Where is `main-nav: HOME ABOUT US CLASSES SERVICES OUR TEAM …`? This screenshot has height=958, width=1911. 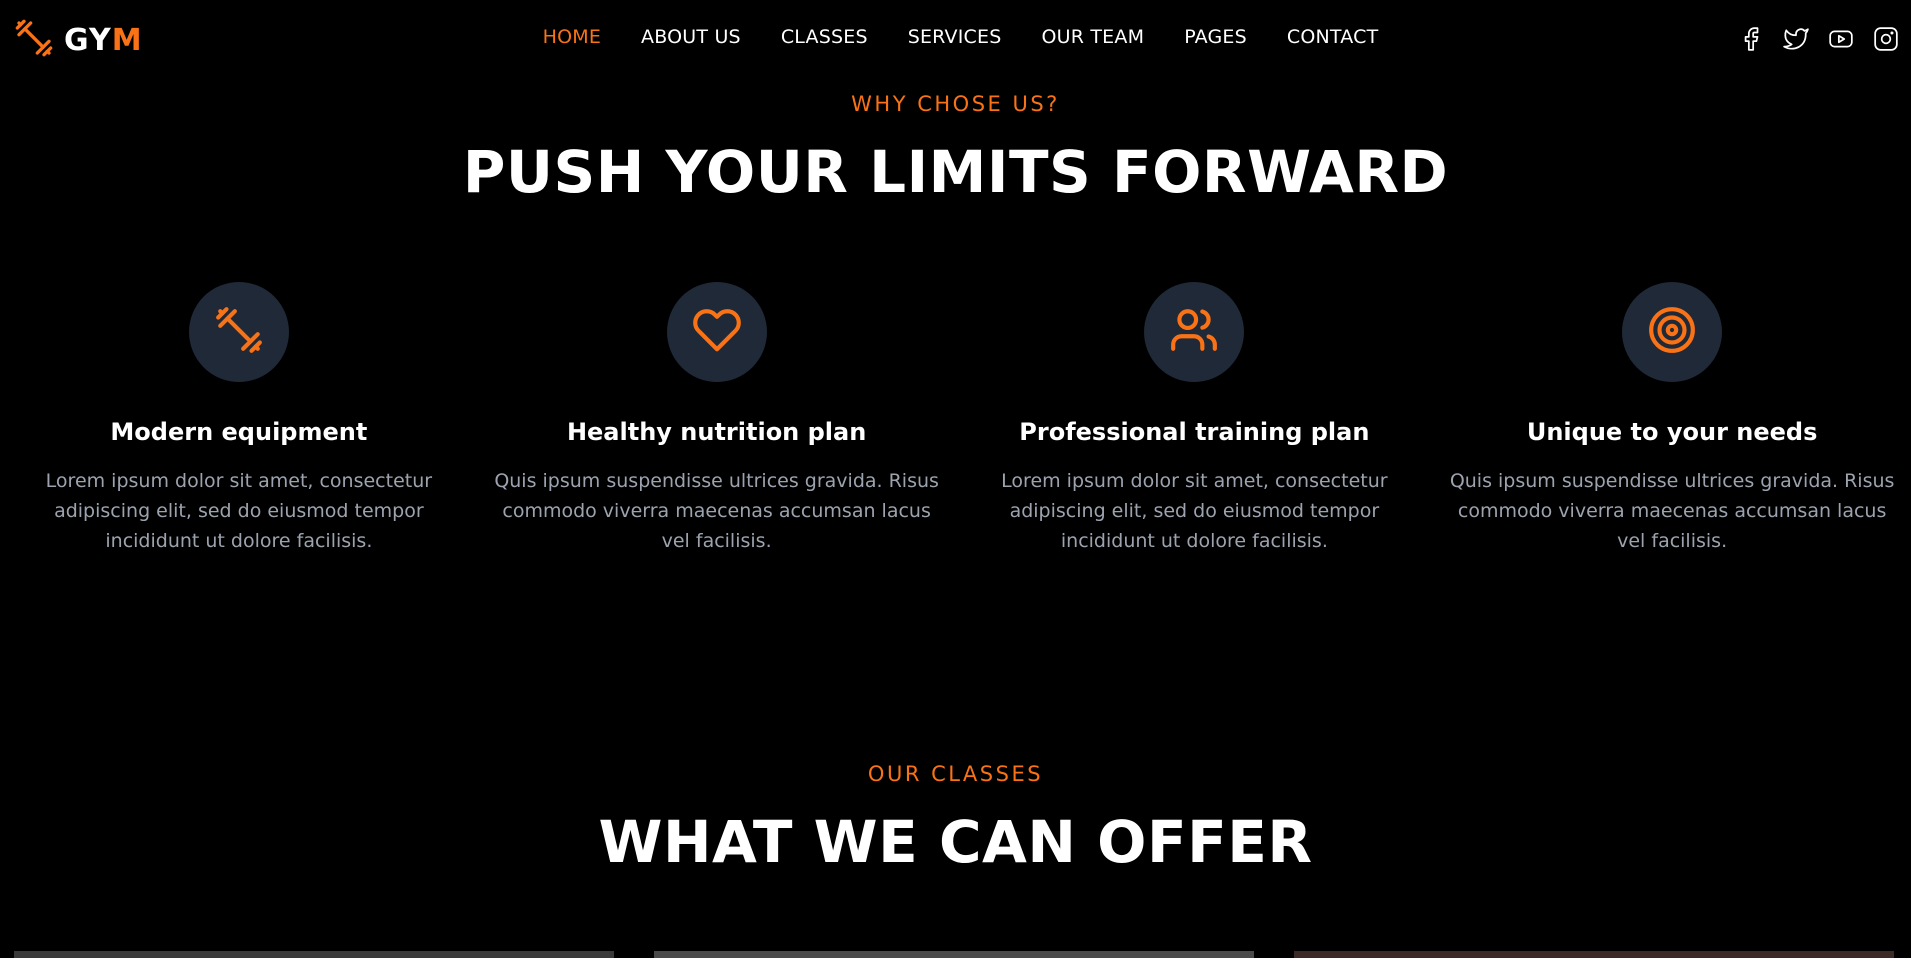
main-nav: HOME ABOUT US CLASSES SERVICES OUR TEAM … is located at coordinates (955, 37).